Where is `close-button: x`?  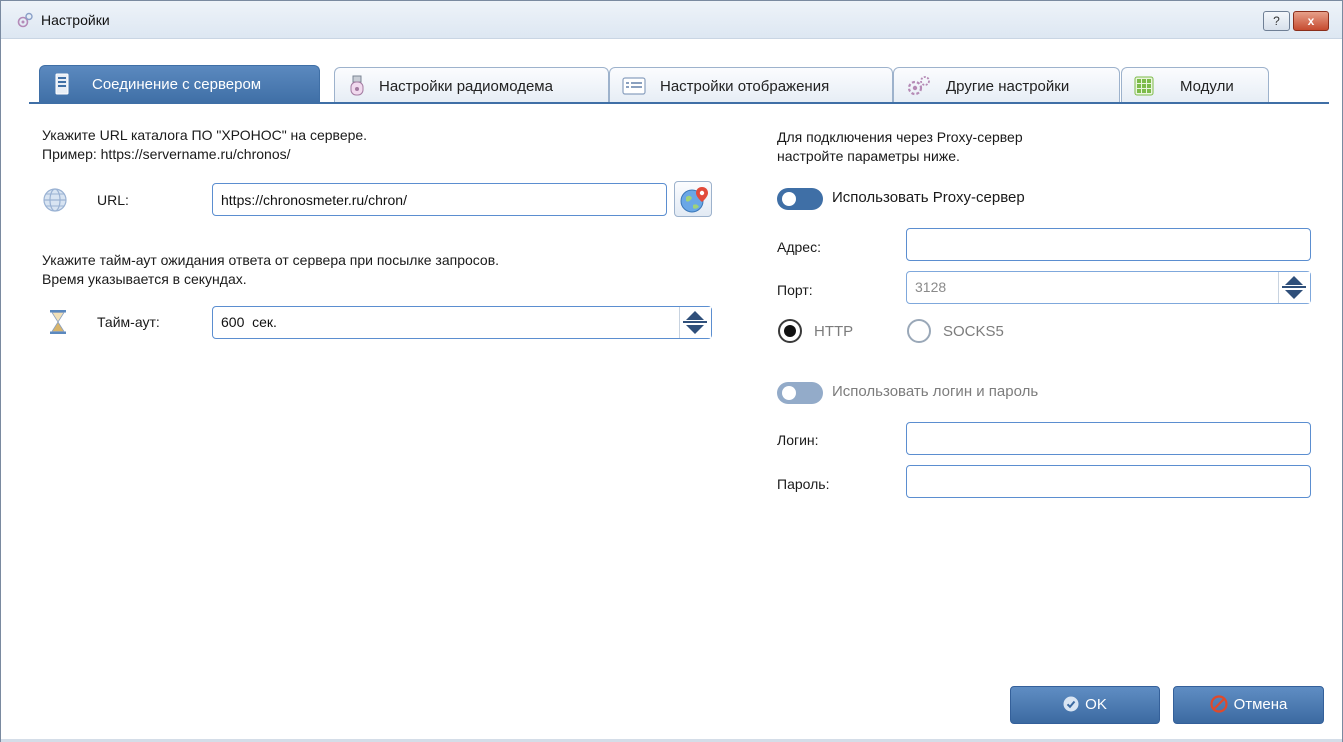 close-button: x is located at coordinates (1311, 21).